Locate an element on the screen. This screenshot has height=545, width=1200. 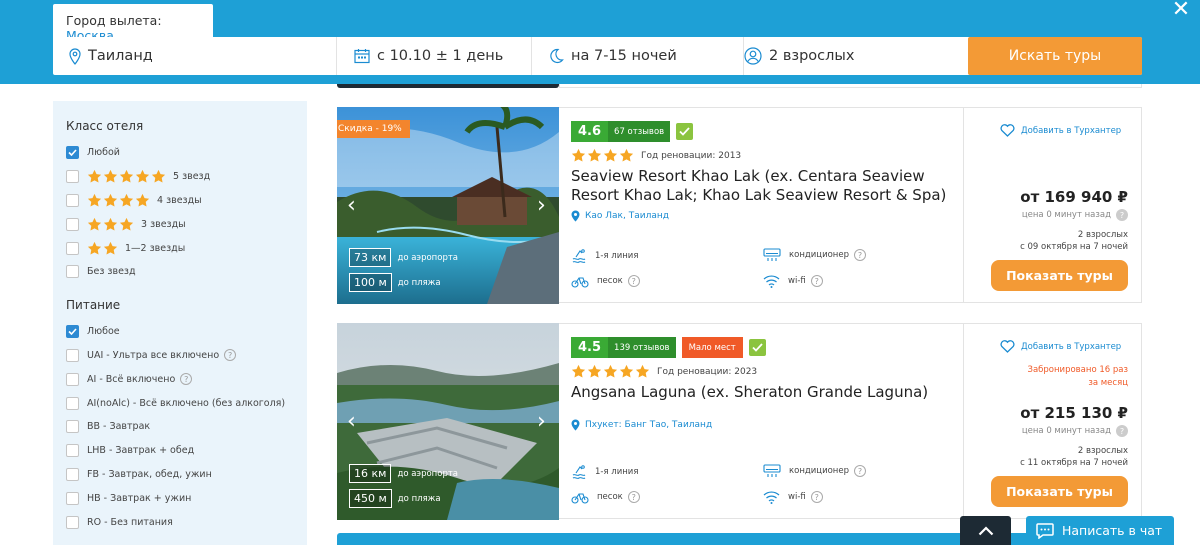
date-field: с 10.10 ± 1 день is located at coordinates (434, 56).